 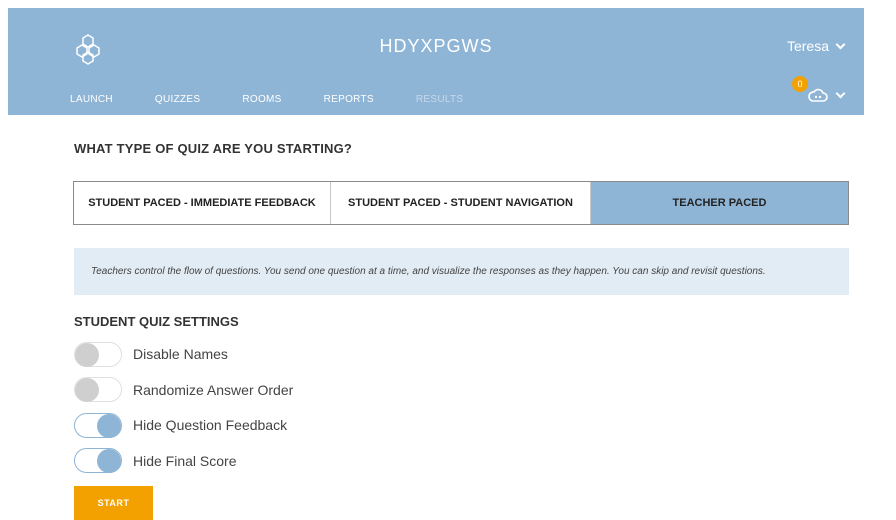 I want to click on setting-hide-final-score: Hide Final Score, so click(x=183, y=461).